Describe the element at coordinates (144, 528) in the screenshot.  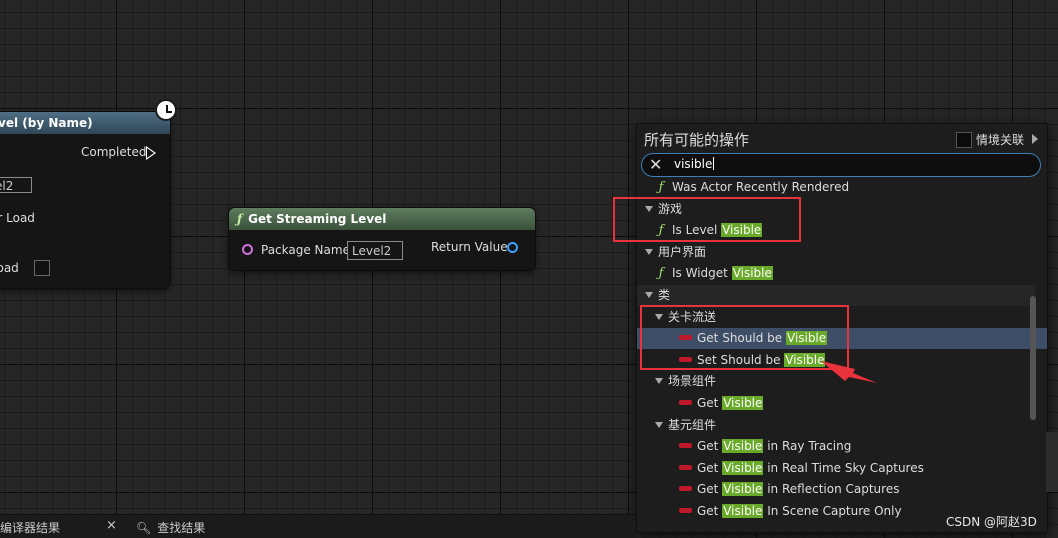
I see `search-icon: 🔍︎` at that location.